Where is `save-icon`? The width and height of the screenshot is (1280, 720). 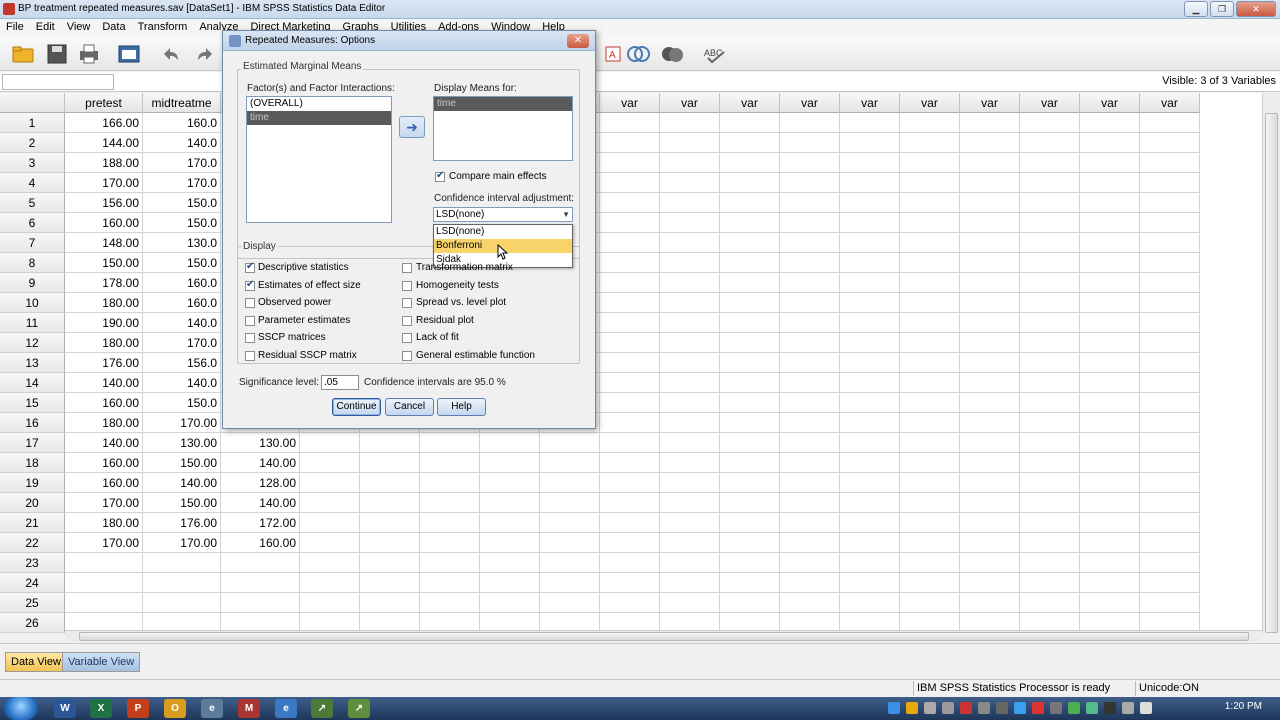
save-icon is located at coordinates (57, 54).